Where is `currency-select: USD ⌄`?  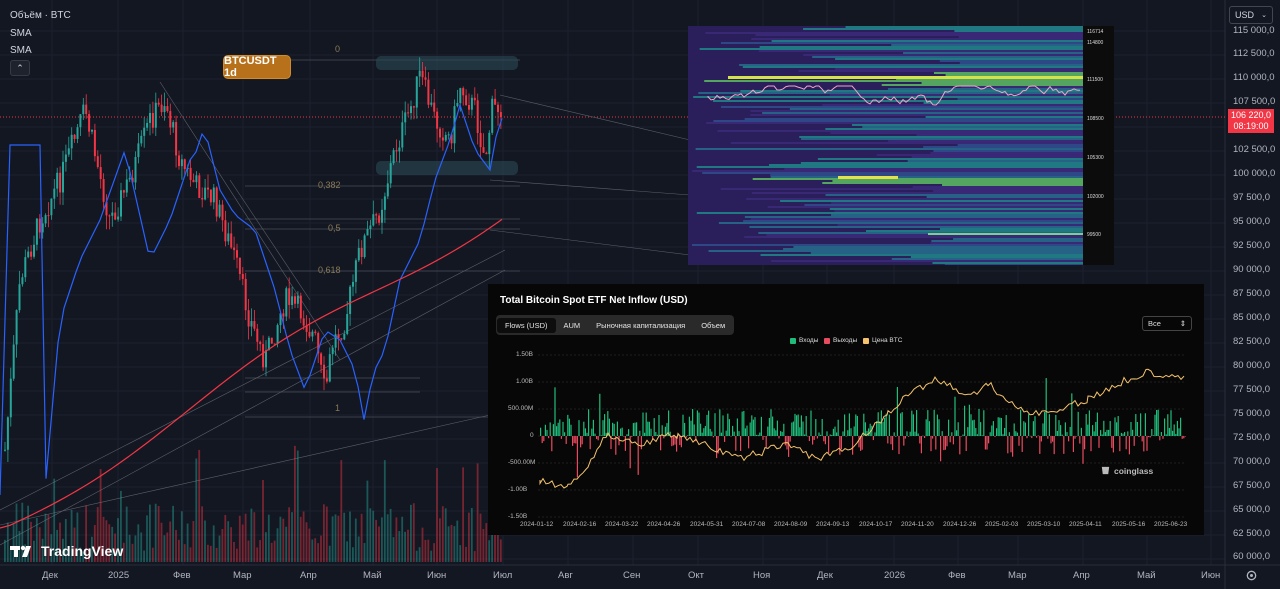 currency-select: USD ⌄ is located at coordinates (1251, 15).